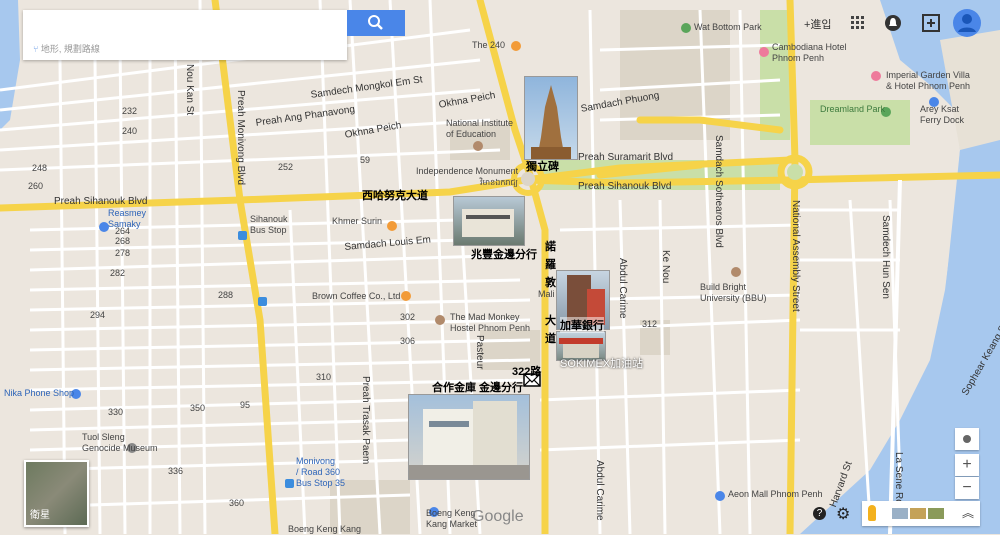  What do you see at coordinates (550, 339) in the screenshot?
I see `annotation-norodom-5: 道` at bounding box center [550, 339].